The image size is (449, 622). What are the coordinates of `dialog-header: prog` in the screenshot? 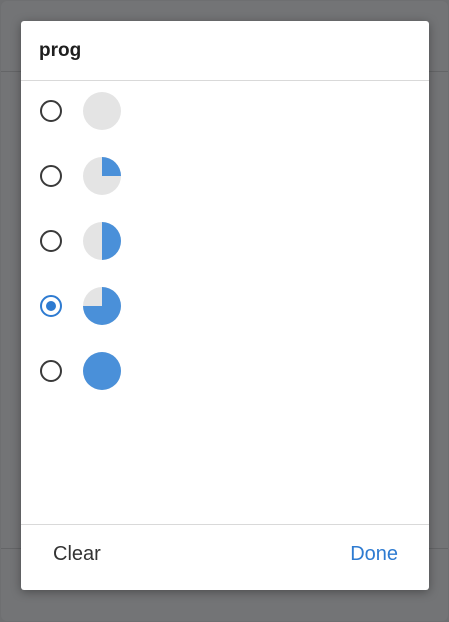 It's located at (225, 51).